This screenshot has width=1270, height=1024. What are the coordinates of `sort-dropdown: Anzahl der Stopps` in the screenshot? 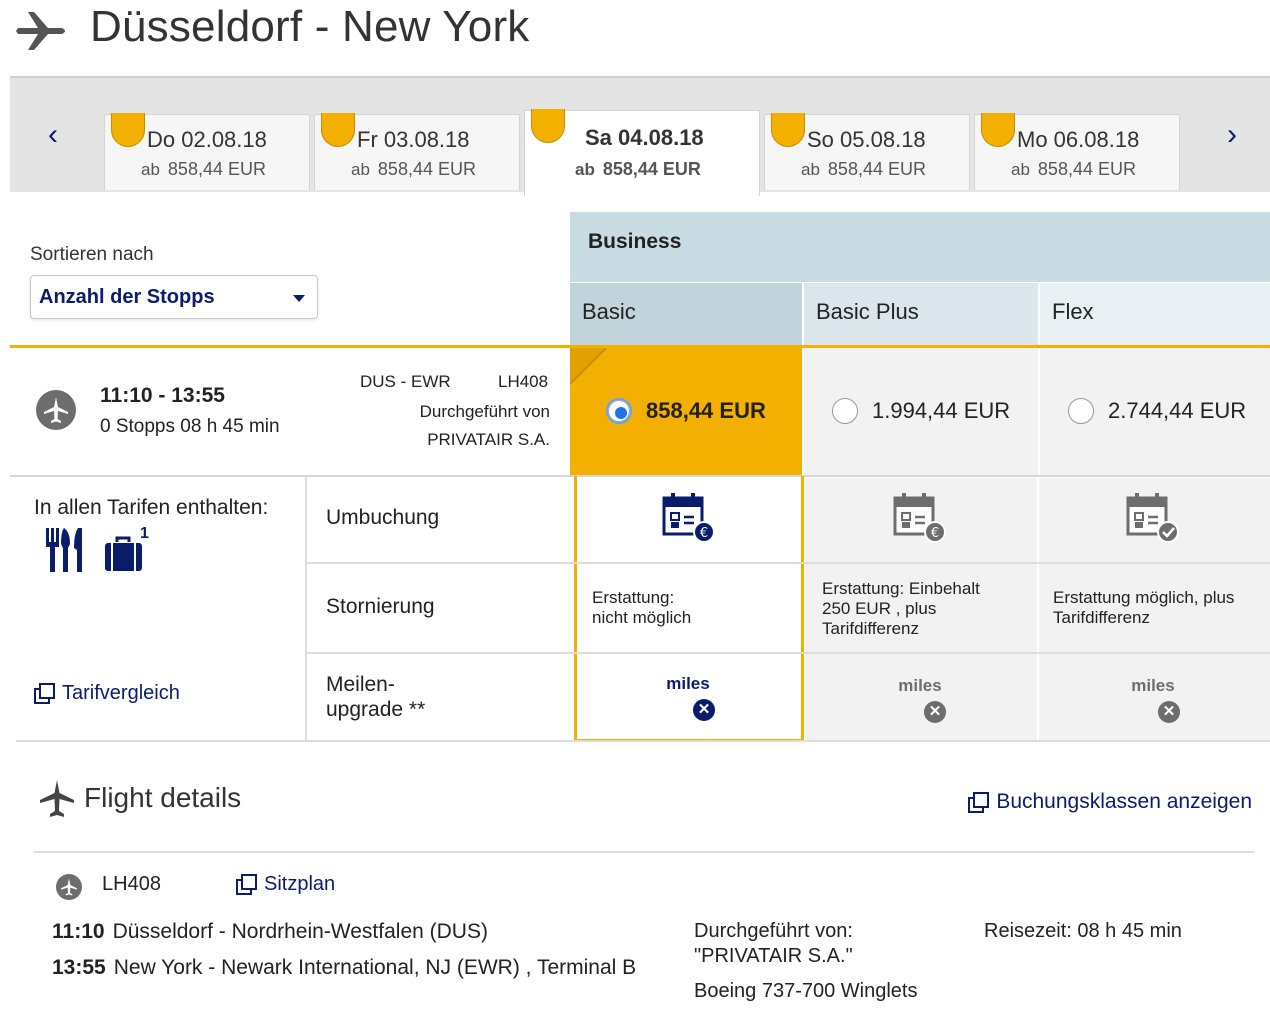 It's located at (174, 297).